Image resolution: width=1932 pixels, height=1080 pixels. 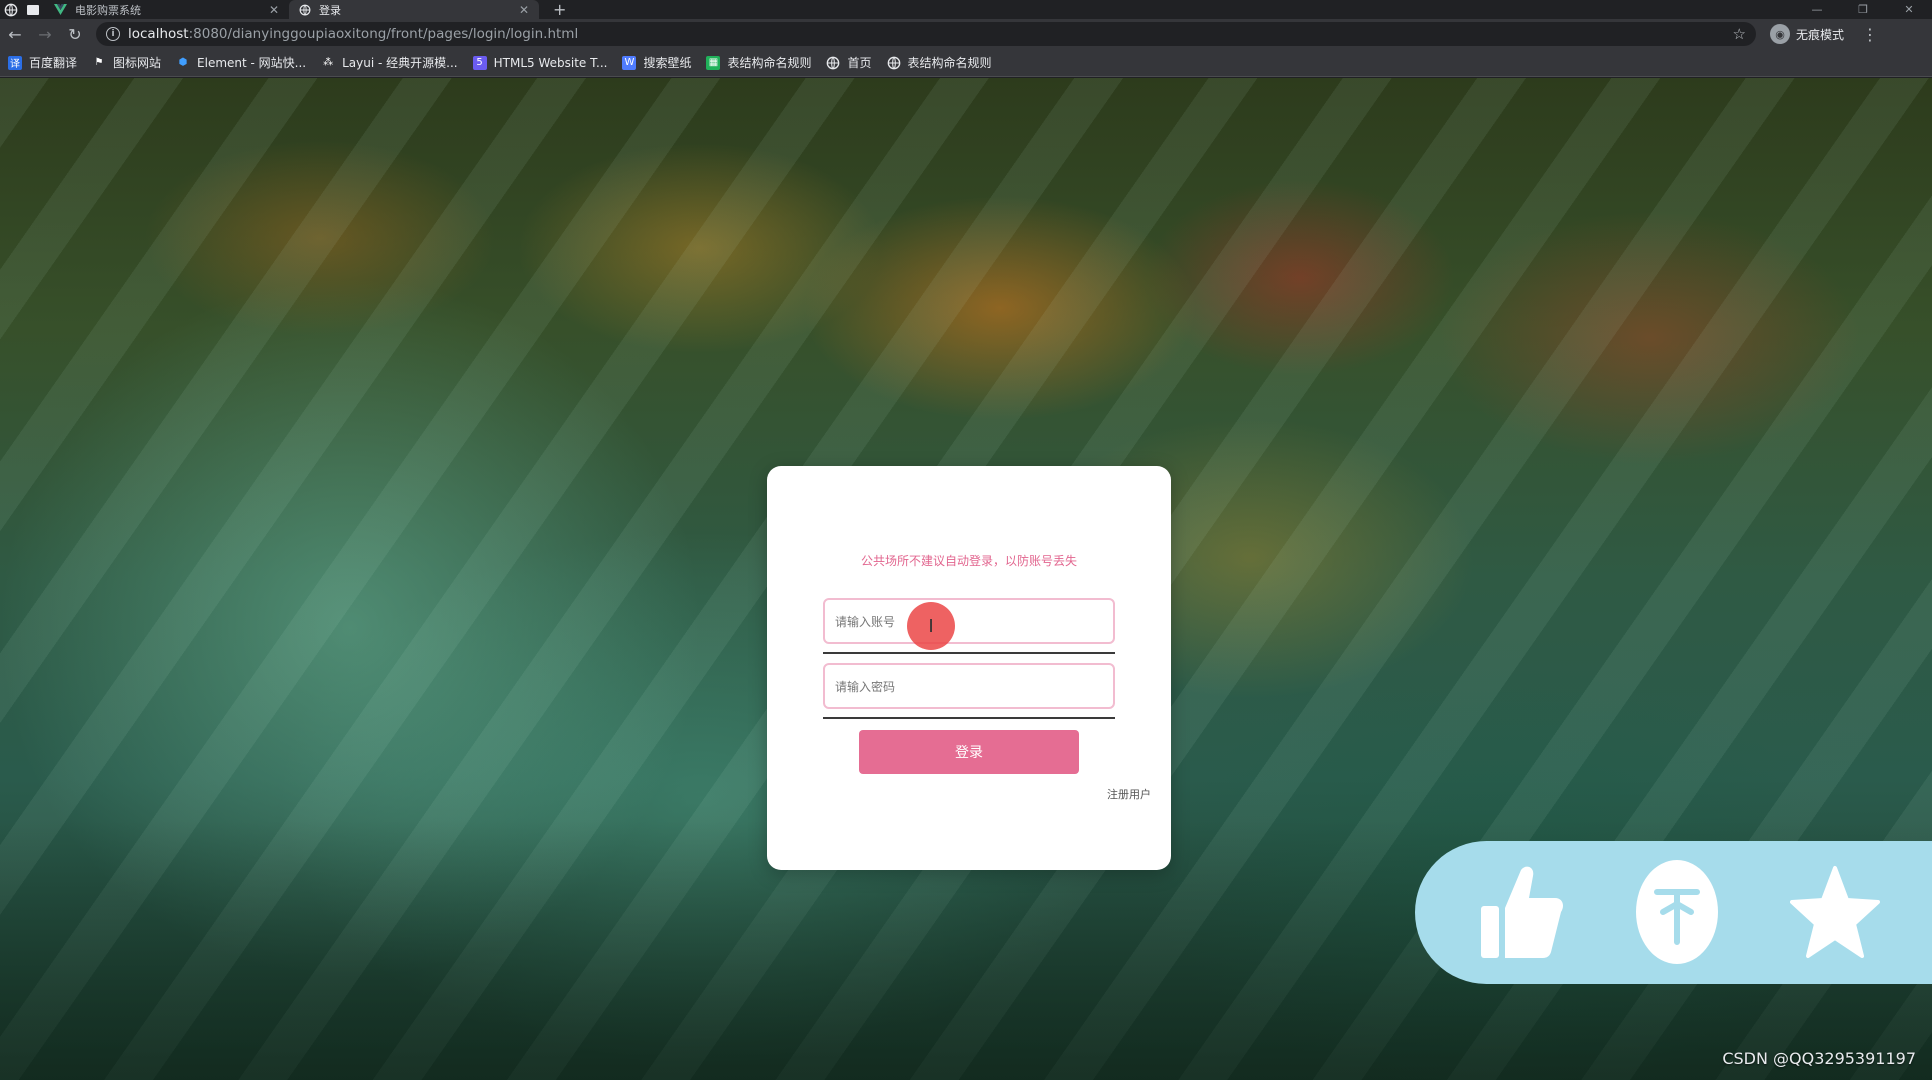 I want to click on window-icon, so click(x=33, y=9).